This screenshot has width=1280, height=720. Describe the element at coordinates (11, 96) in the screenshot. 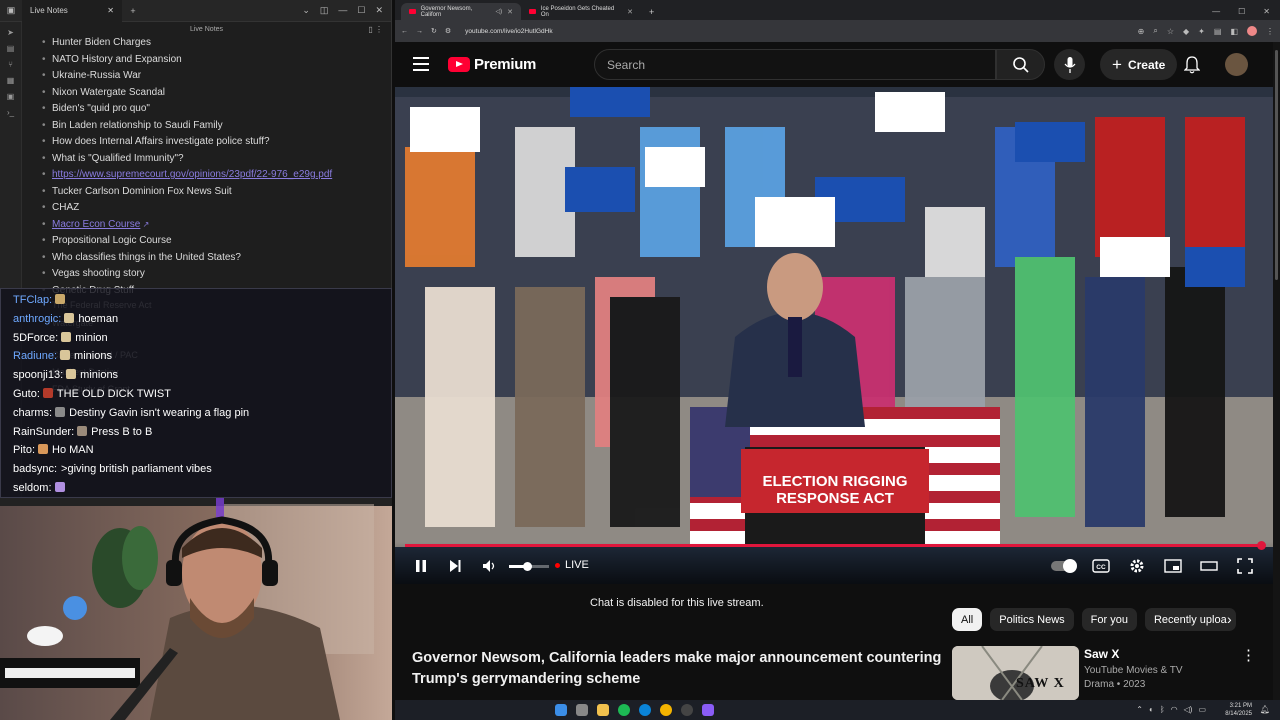

I see `calendar-icon: ▣` at that location.